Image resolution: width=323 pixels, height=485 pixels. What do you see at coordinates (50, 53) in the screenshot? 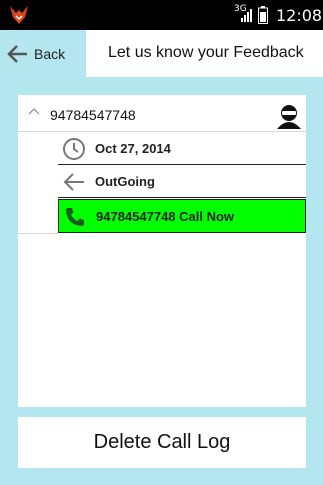
I see `back-label: Back` at bounding box center [50, 53].